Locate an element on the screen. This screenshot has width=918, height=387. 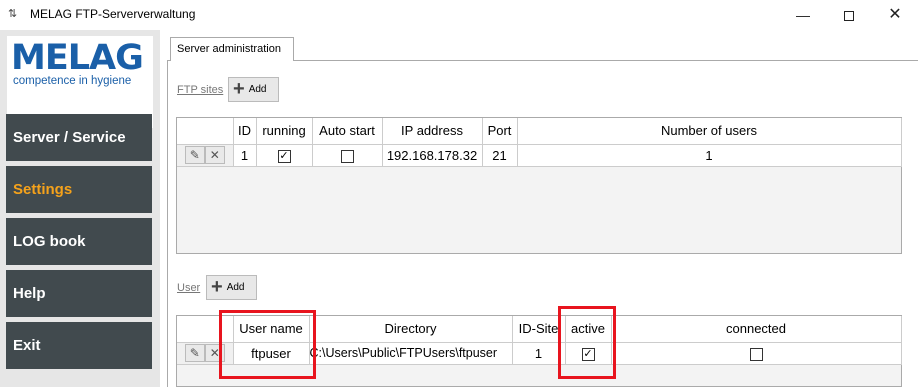
cell-id-site: 1 is located at coordinates (539, 353).